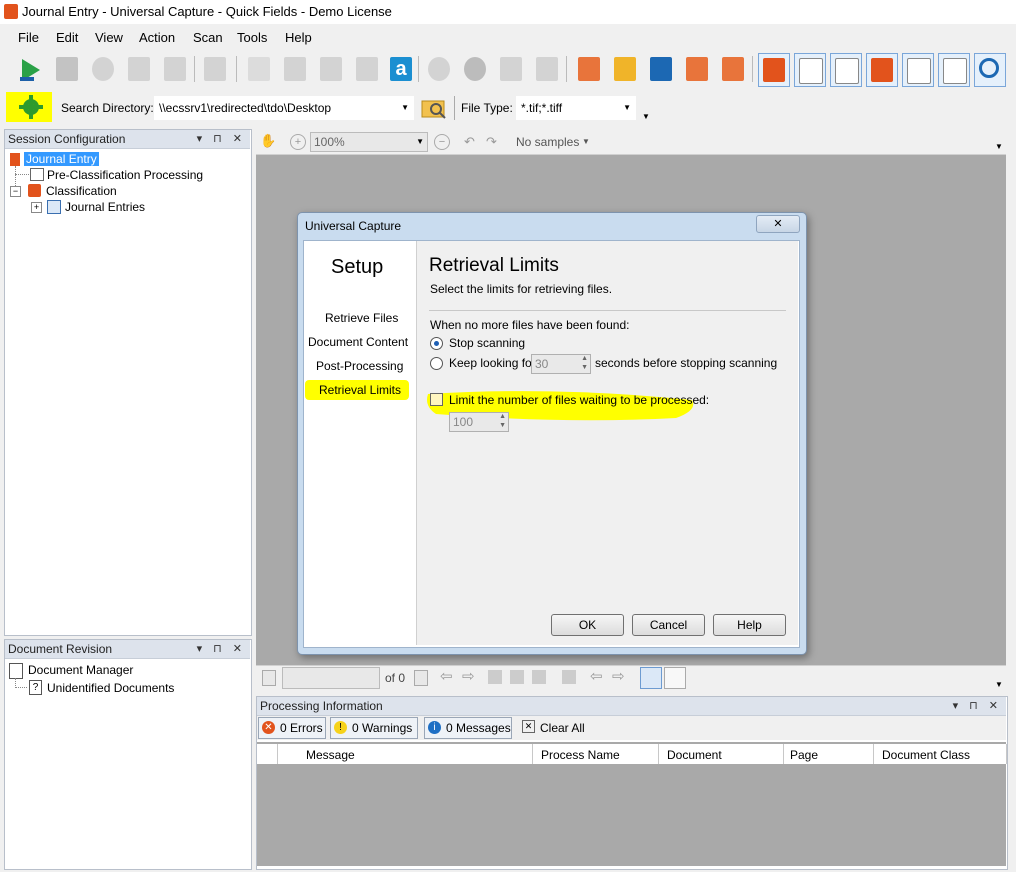 Image resolution: width=1016 pixels, height=872 pixels. I want to click on step-button, so click(139, 69).